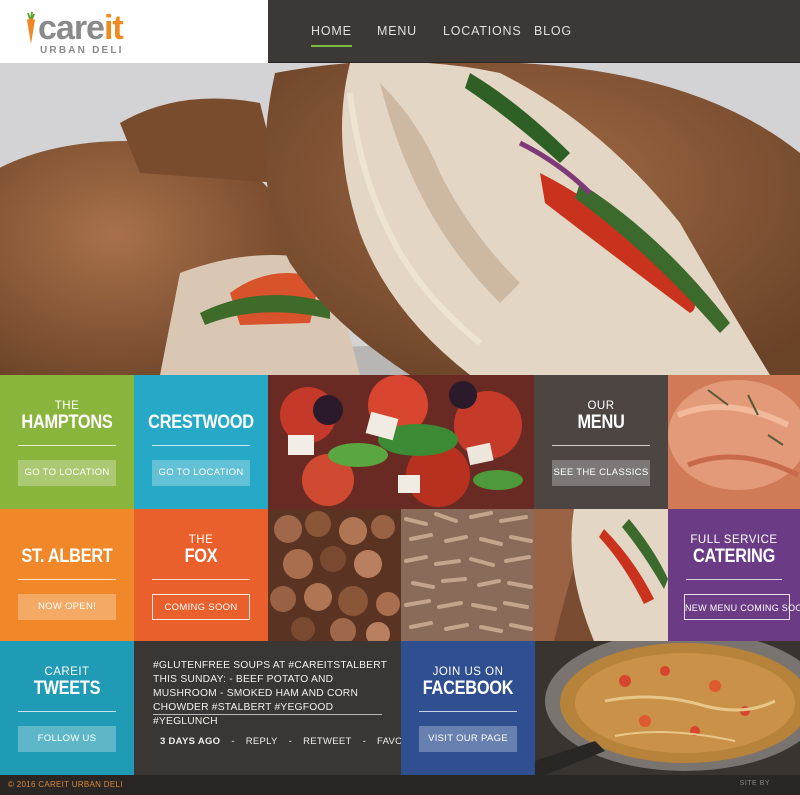  What do you see at coordinates (468, 739) in the screenshot?
I see `visit-our-page-button: VISIT OUR PAGE` at bounding box center [468, 739].